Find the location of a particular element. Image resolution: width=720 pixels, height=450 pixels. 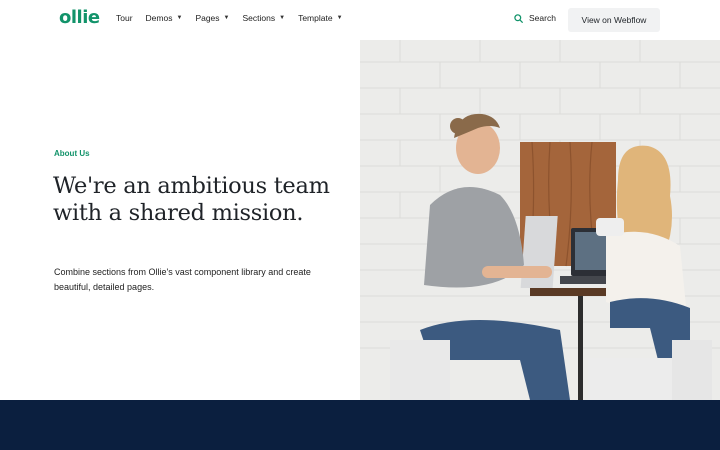

search-label: Search is located at coordinates (542, 18).